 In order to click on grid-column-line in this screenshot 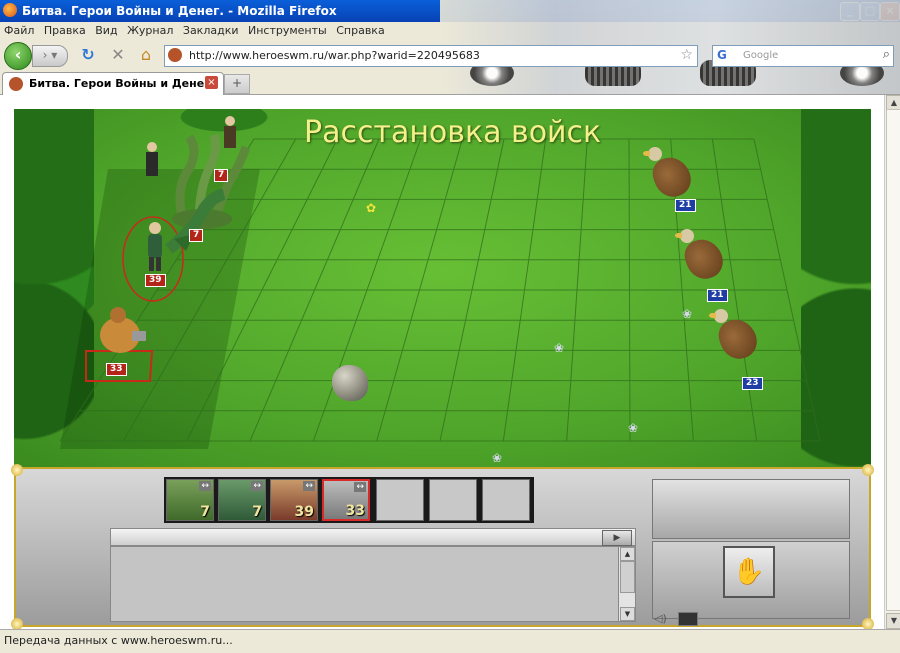, I will do `click(629, 290)`.